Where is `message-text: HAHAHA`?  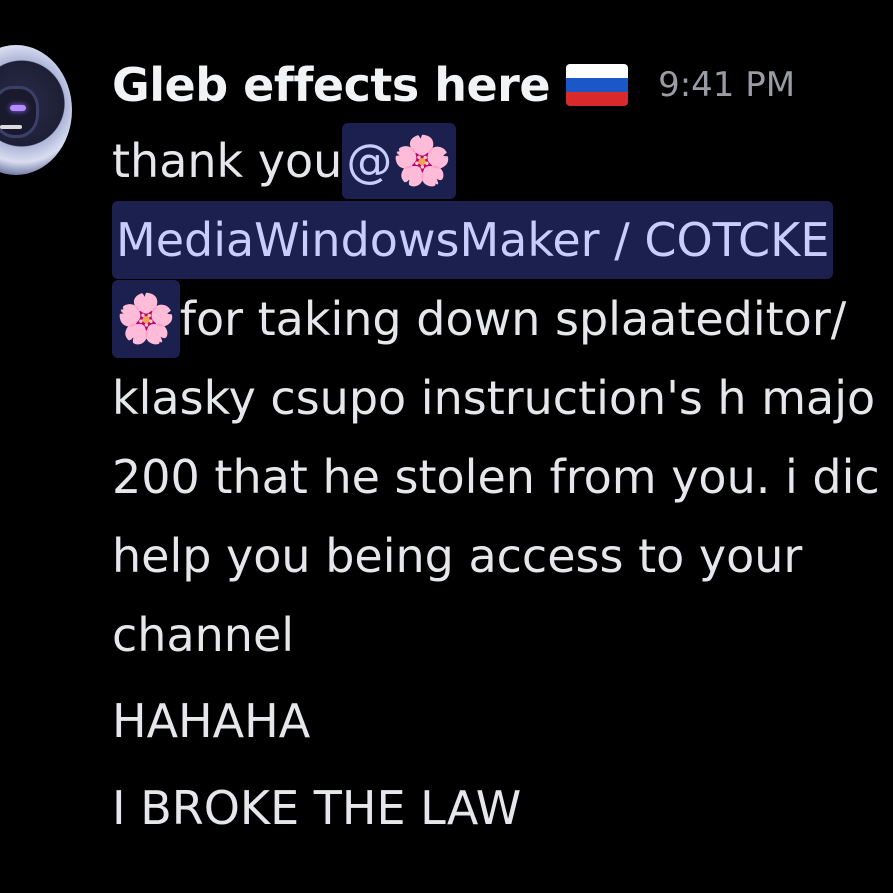 message-text: HAHAHA is located at coordinates (211, 721).